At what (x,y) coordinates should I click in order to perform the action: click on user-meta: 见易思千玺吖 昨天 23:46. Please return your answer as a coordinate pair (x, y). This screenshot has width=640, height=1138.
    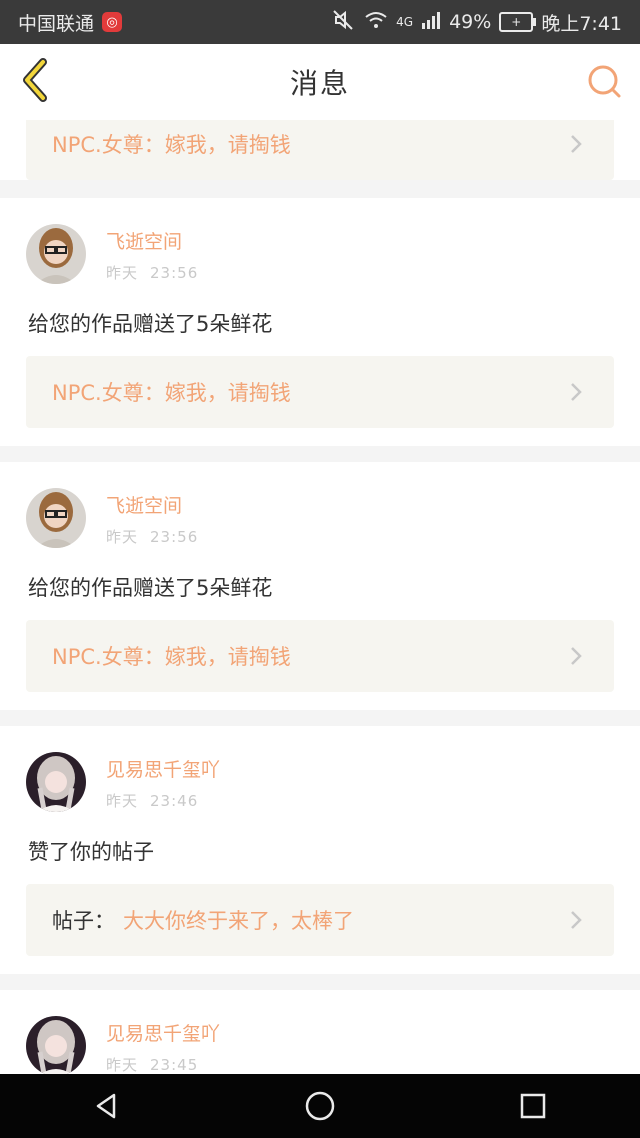
    Looking at the image, I should click on (163, 781).